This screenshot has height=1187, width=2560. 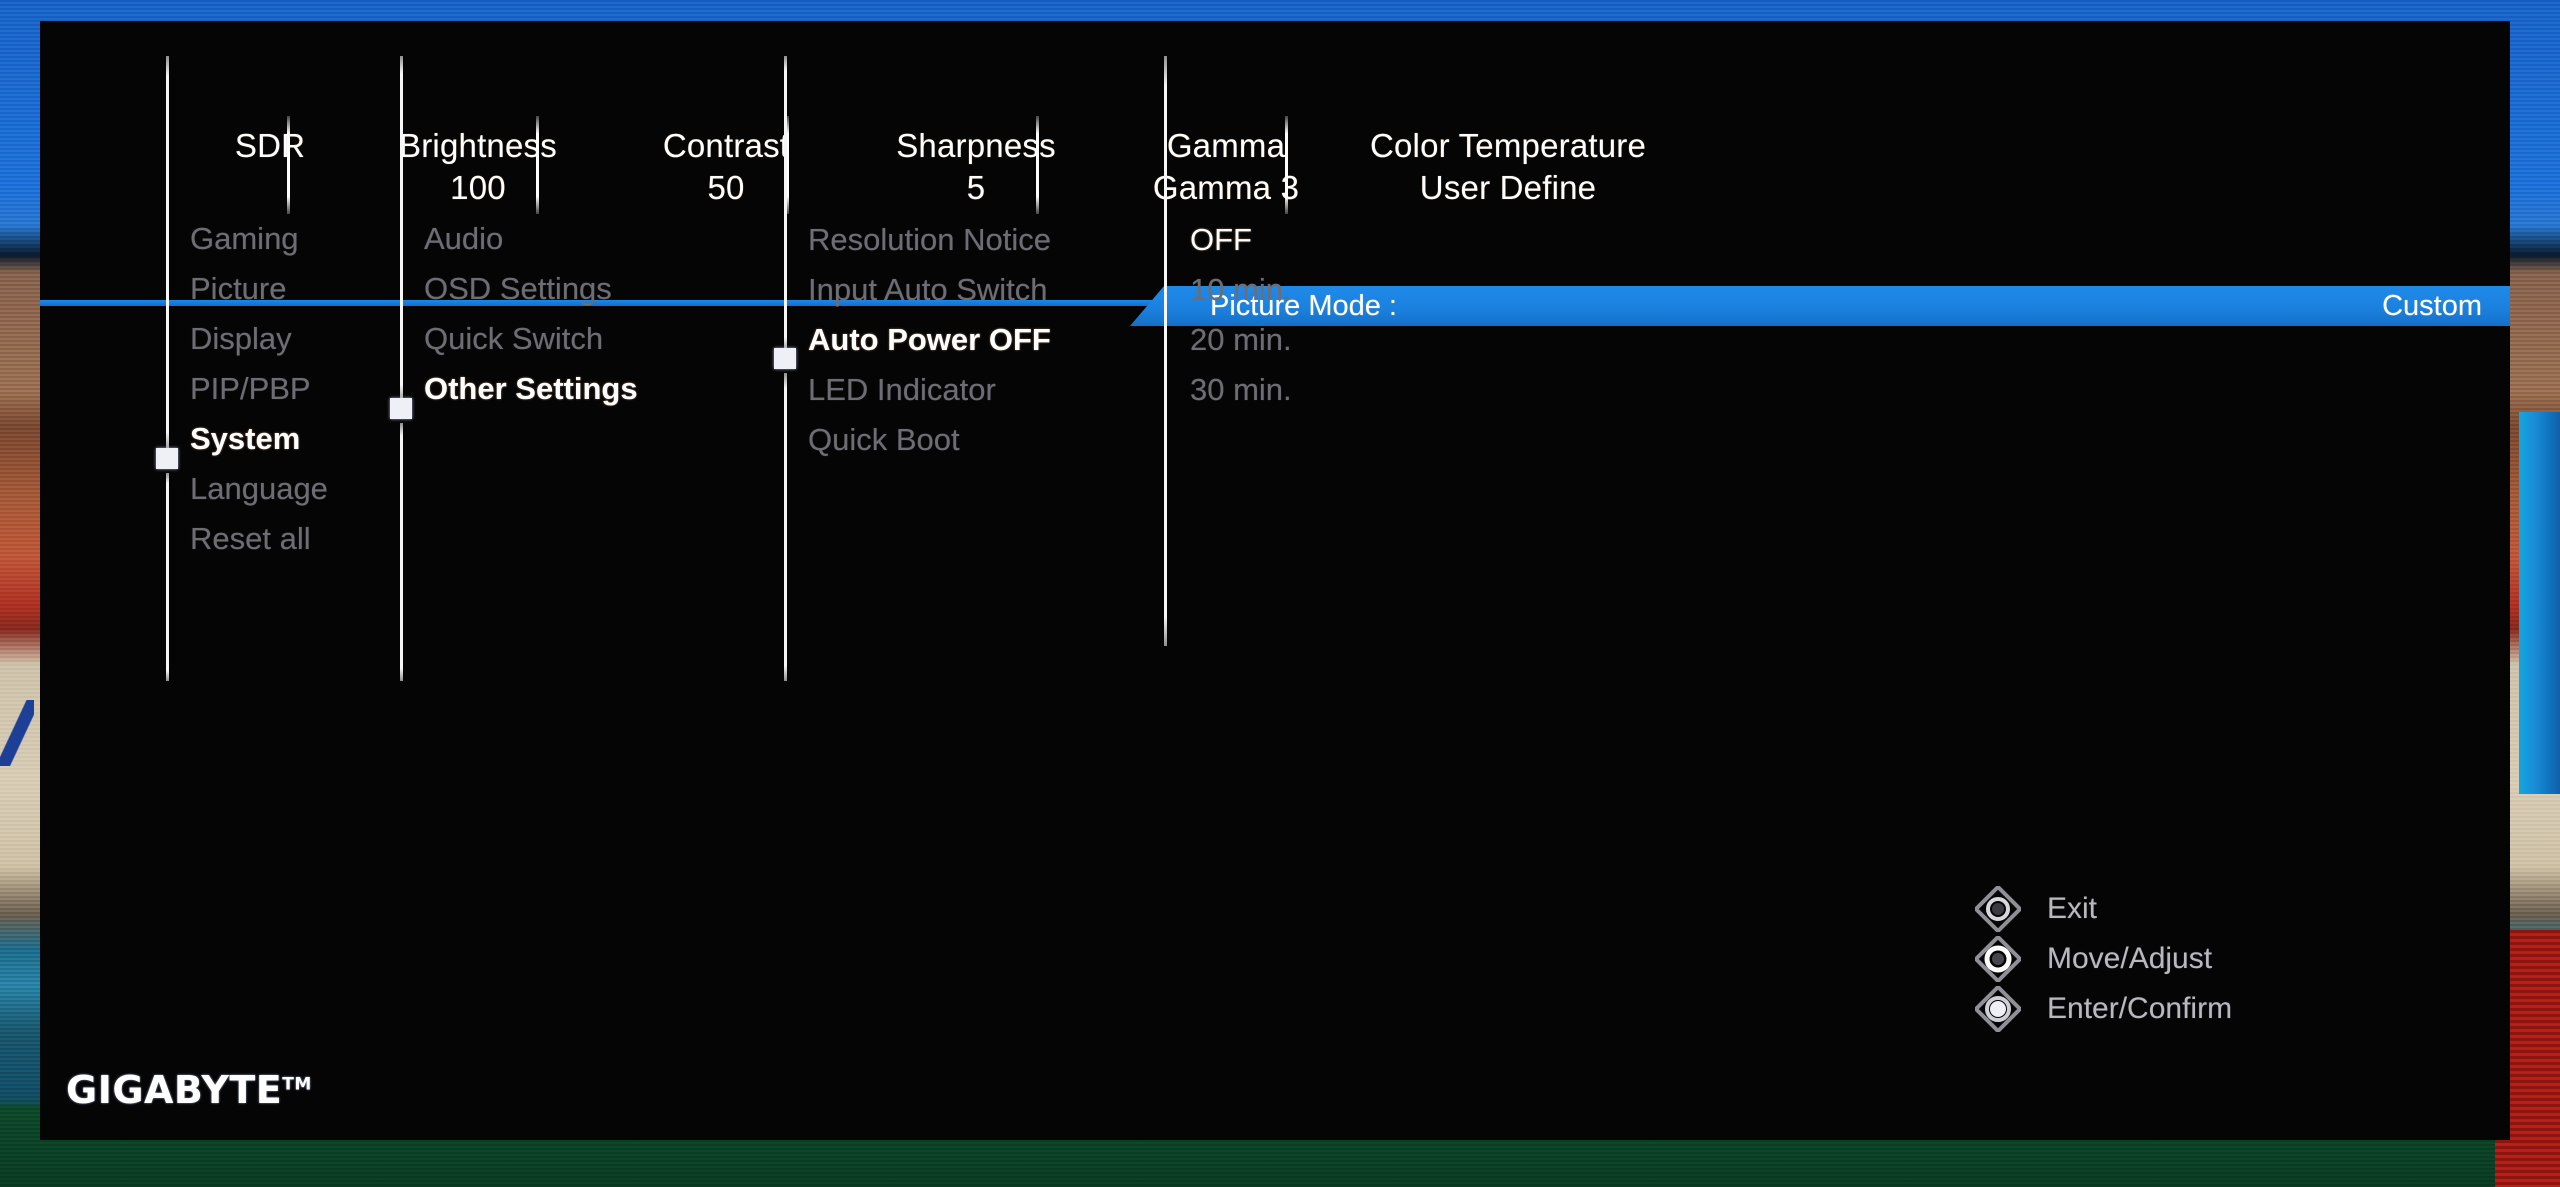 What do you see at coordinates (167, 254) in the screenshot?
I see `column-1-rule-upper` at bounding box center [167, 254].